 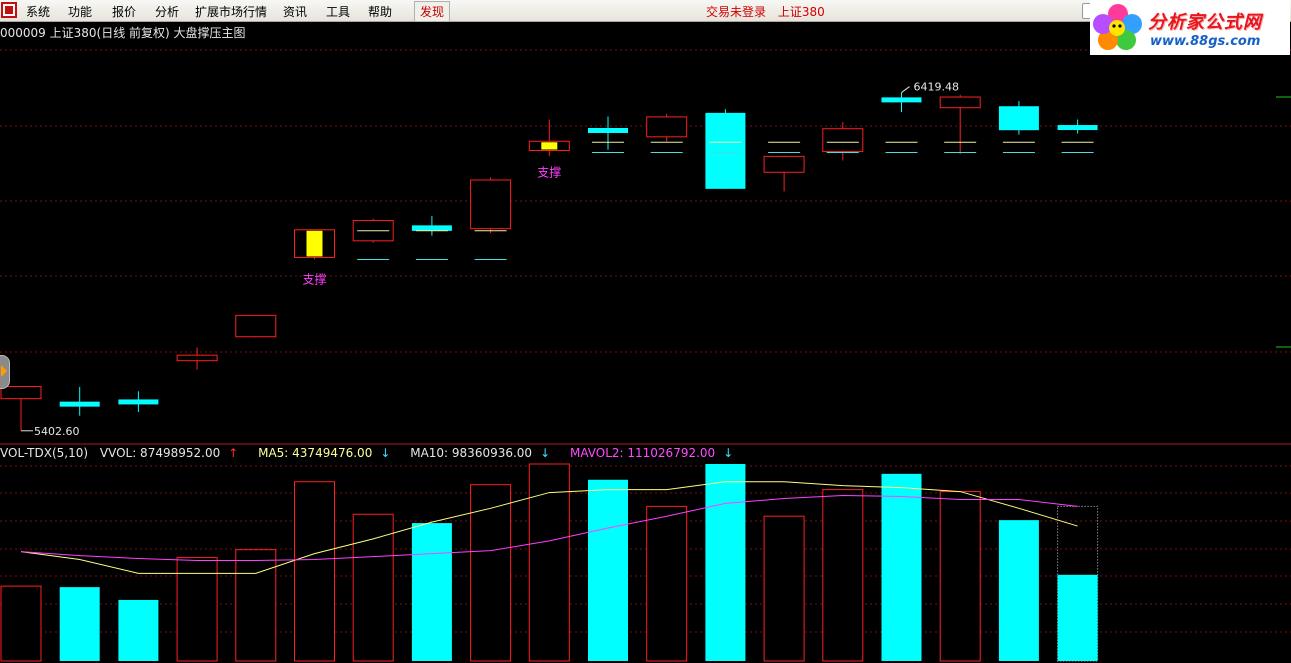 I want to click on mavol2-value: MAVOL2: 111026792.00 ↓, so click(x=651, y=453).